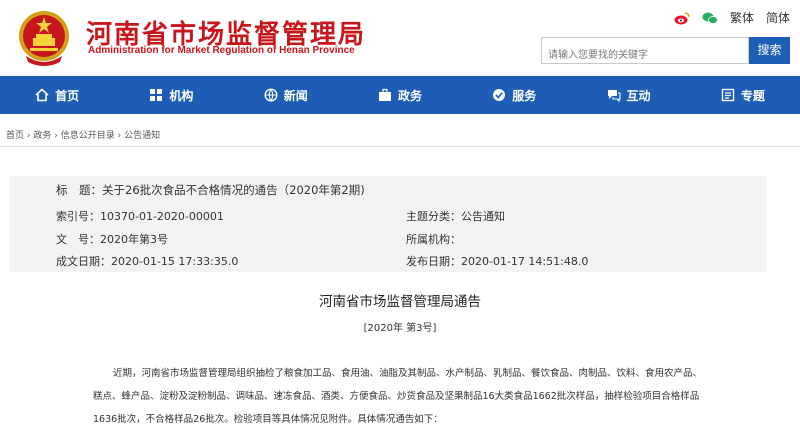 This screenshot has height=436, width=800. What do you see at coordinates (134, 239) in the screenshot?
I see `meta-docno-value: 2020年第3号` at bounding box center [134, 239].